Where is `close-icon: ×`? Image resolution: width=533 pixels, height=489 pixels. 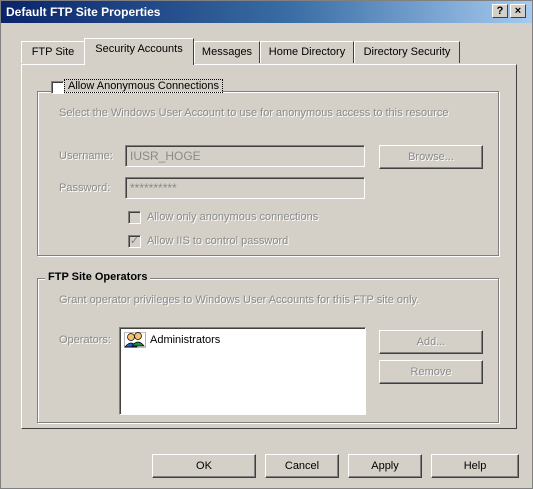
close-icon: × is located at coordinates (518, 11).